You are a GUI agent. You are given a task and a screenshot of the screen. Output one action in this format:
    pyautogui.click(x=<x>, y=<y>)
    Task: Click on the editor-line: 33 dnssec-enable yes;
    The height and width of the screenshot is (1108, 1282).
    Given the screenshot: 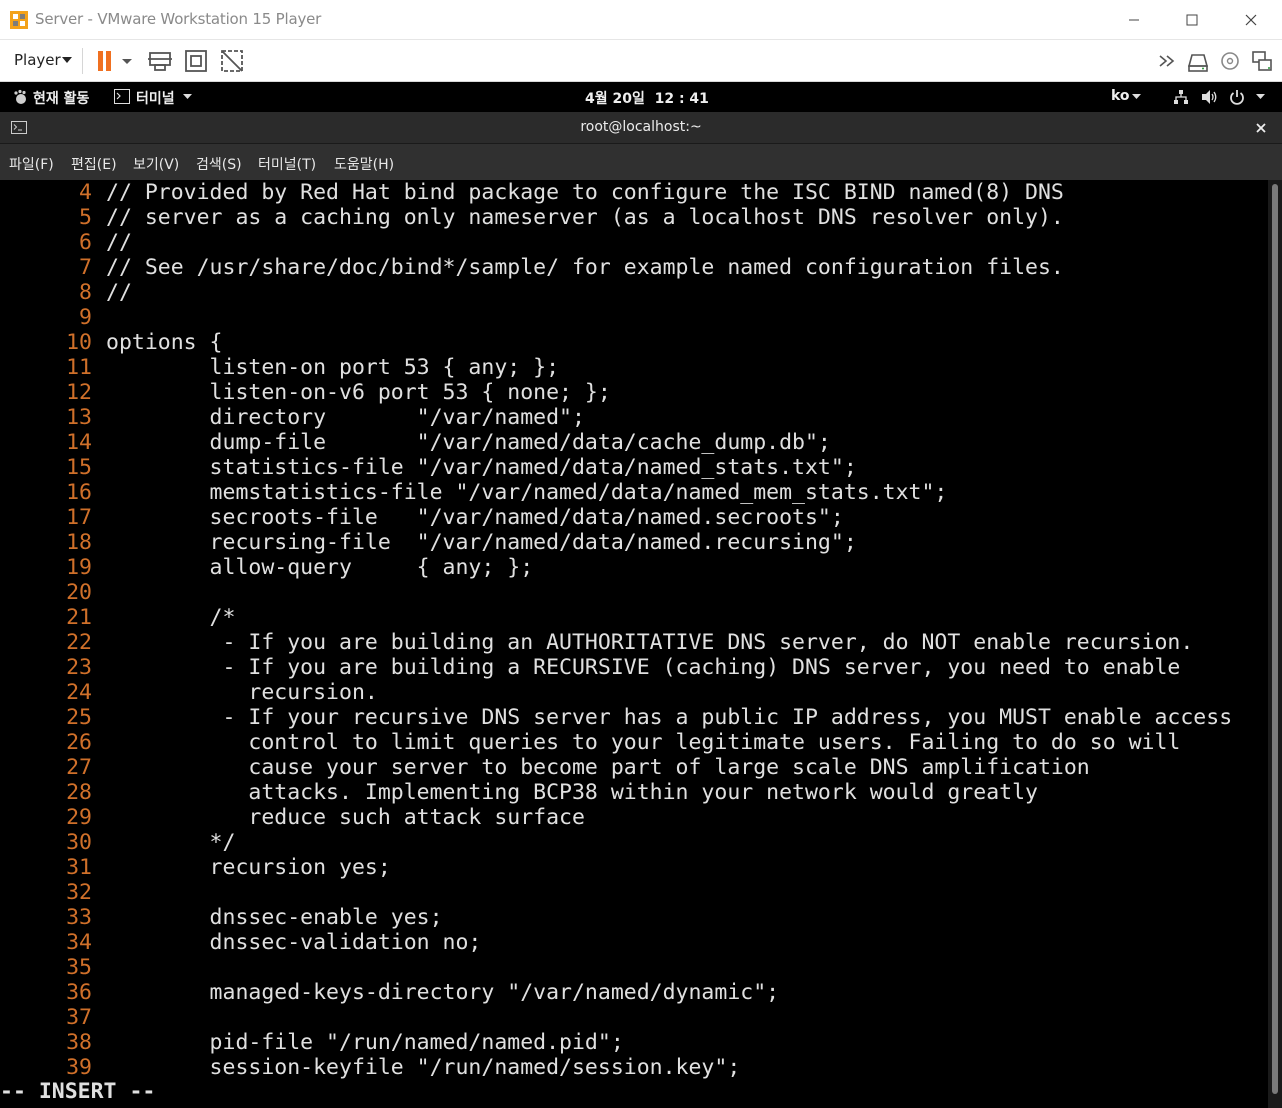 What is the action you would take?
    pyautogui.click(x=221, y=917)
    